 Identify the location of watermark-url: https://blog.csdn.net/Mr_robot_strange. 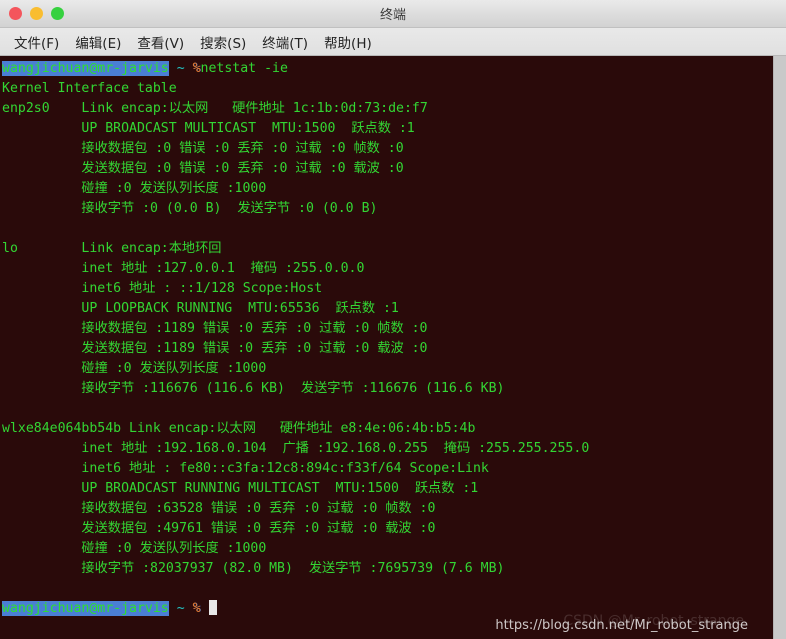
(621, 625).